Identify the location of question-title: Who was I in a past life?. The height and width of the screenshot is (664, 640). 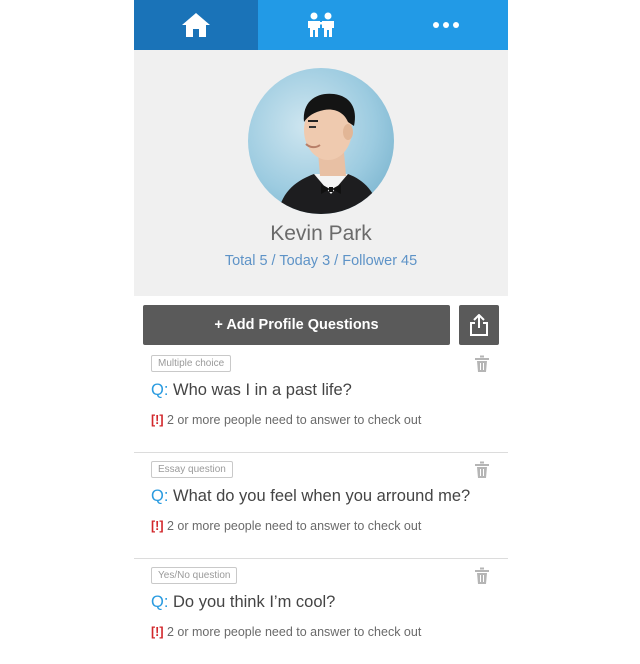
(262, 390).